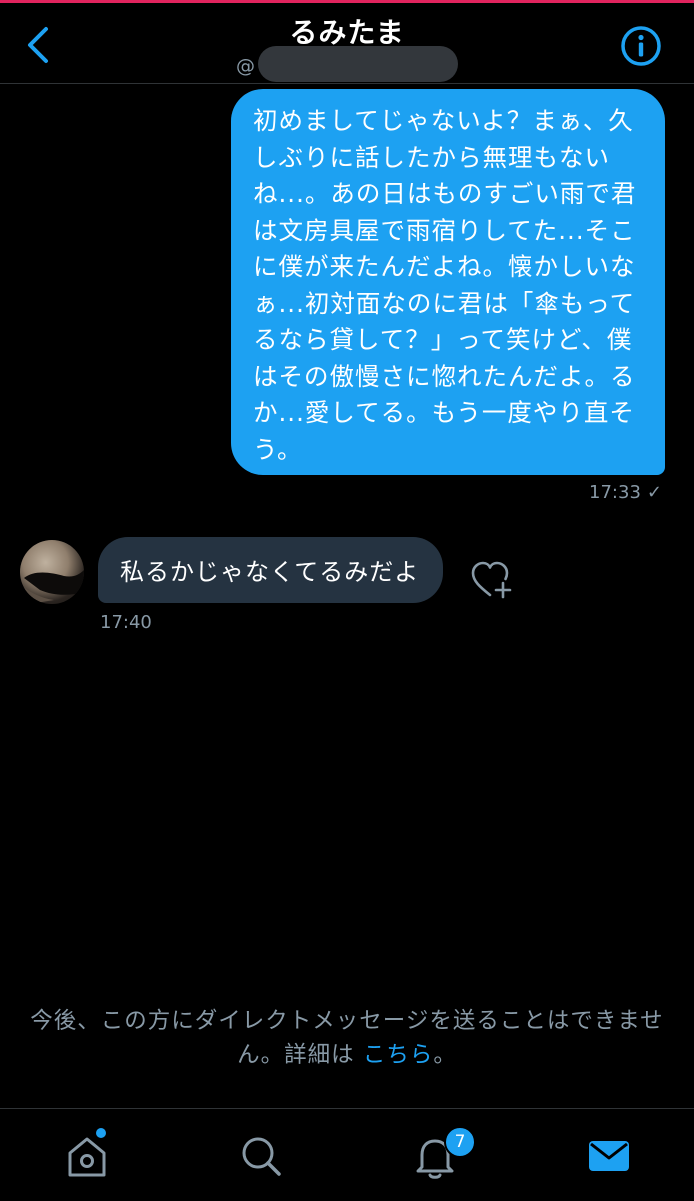  Describe the element at coordinates (245, 66) in the screenshot. I see `user-handle: @` at that location.